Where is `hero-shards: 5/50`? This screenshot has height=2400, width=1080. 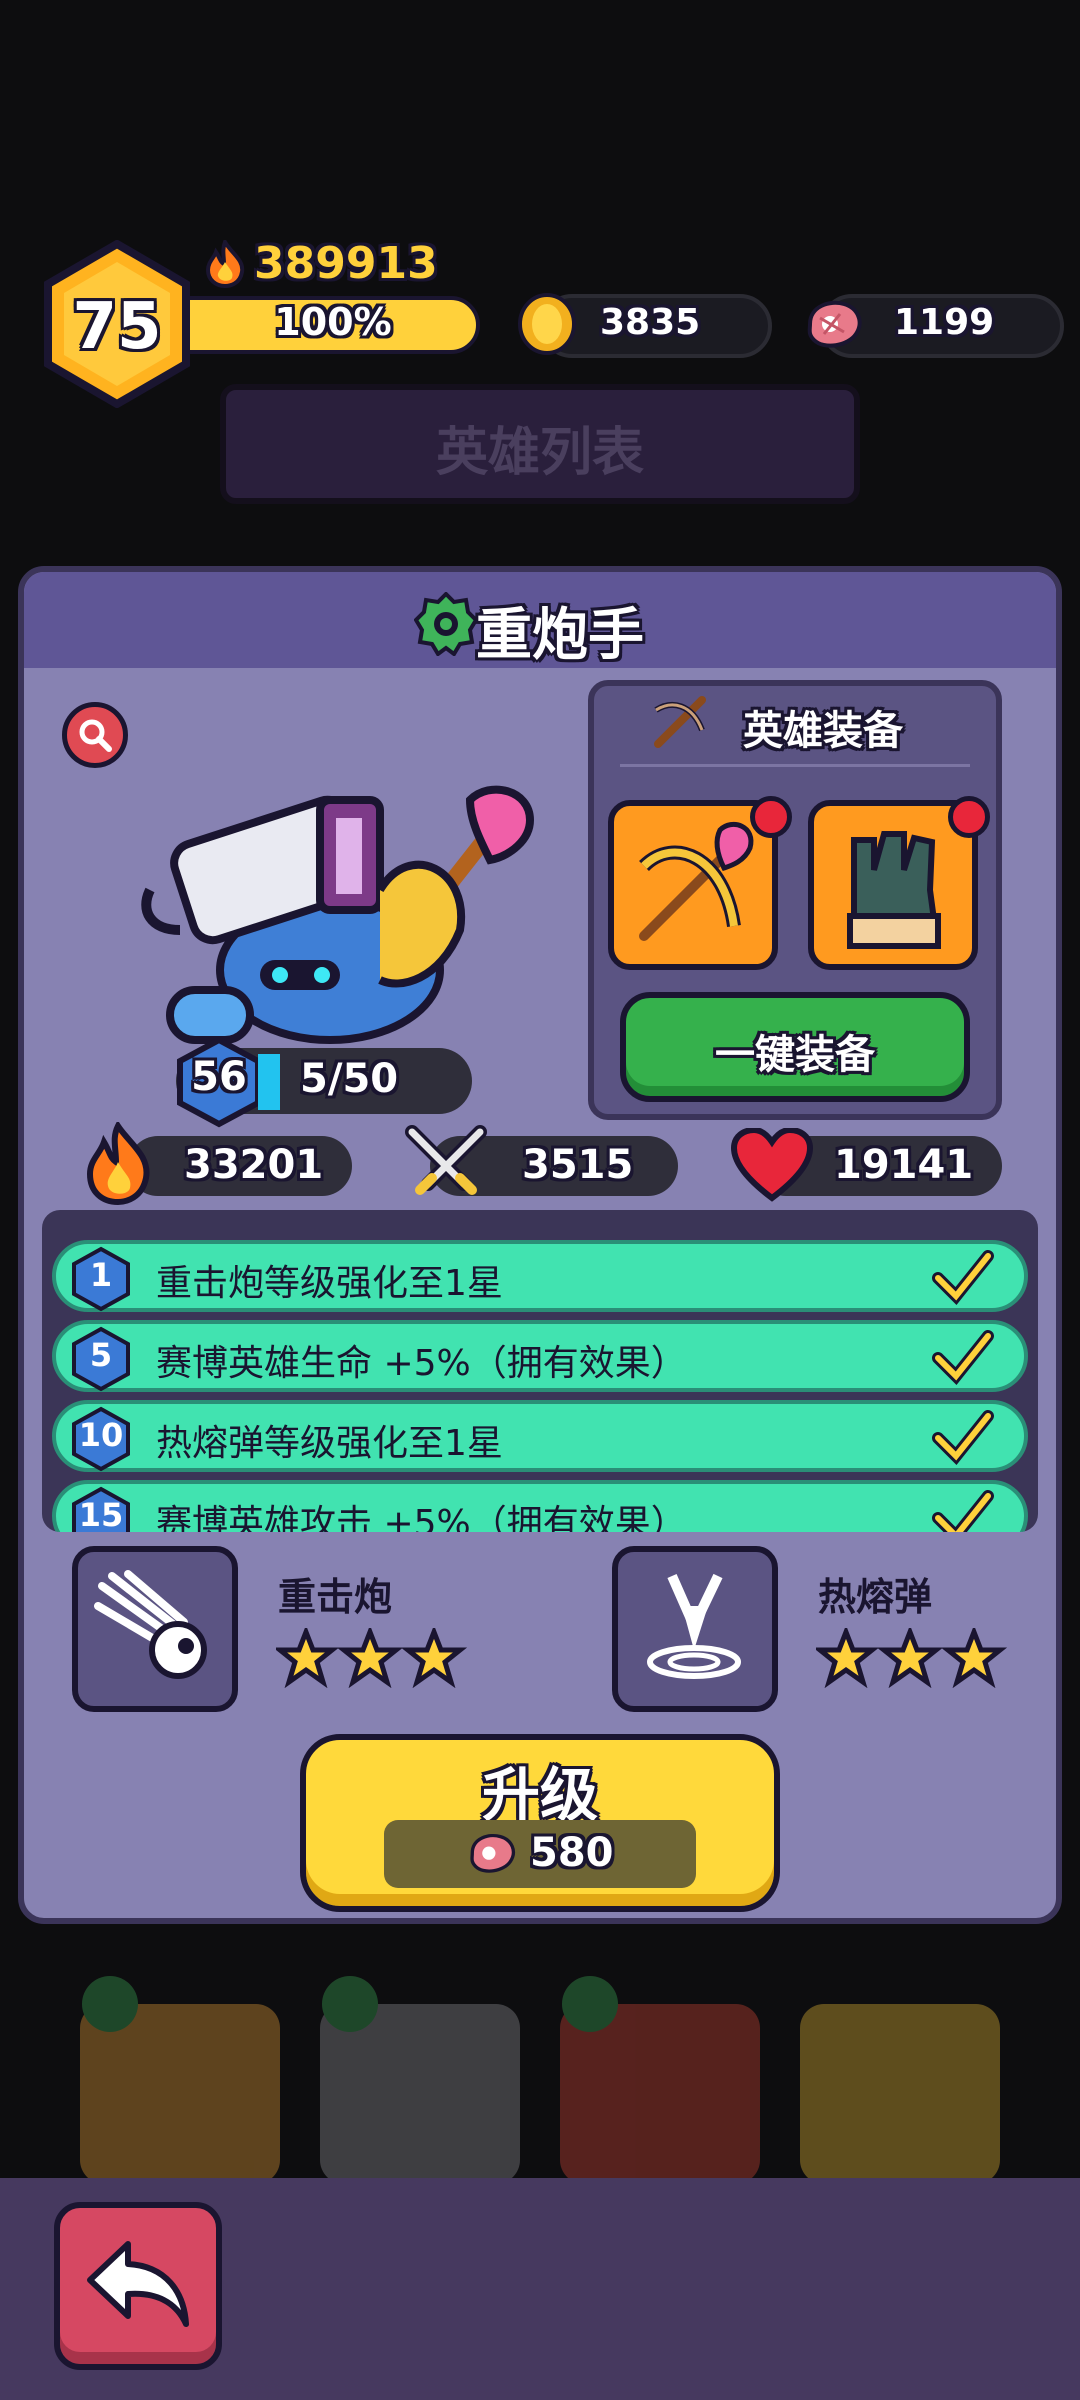 hero-shards: 5/50 is located at coordinates (349, 1079).